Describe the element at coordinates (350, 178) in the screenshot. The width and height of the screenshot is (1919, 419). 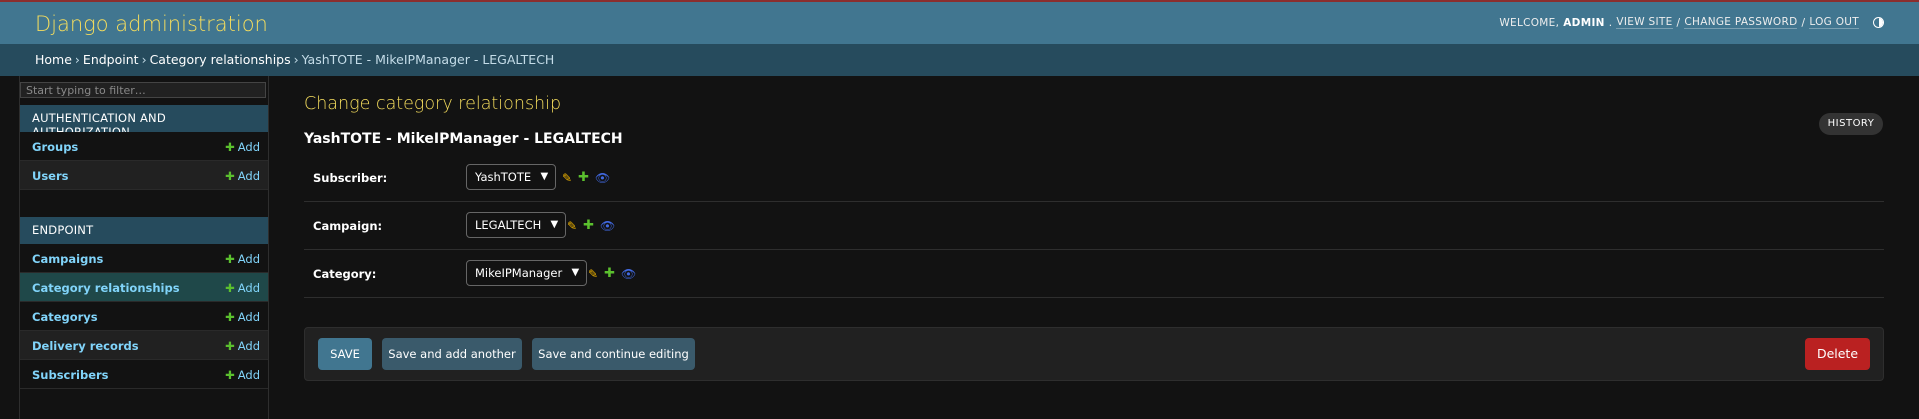
I see `field-label-subscriber: Subscriber:` at that location.